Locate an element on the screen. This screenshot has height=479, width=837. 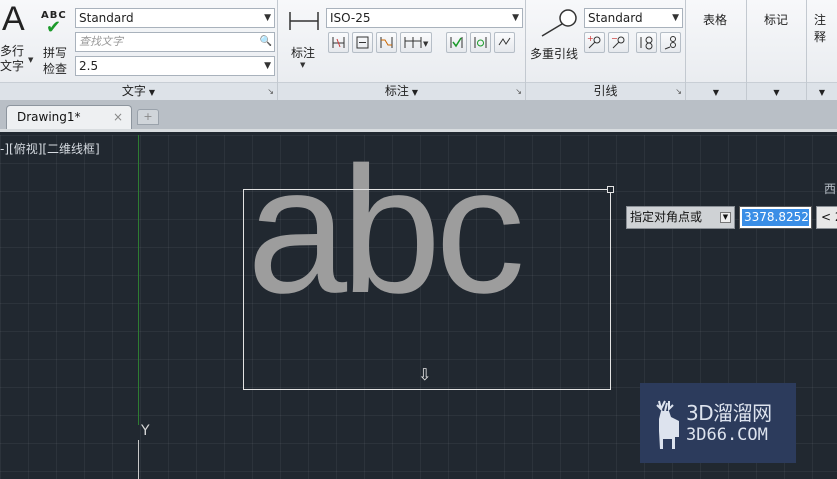
collect-leaders-icon is located at coordinates (670, 42).